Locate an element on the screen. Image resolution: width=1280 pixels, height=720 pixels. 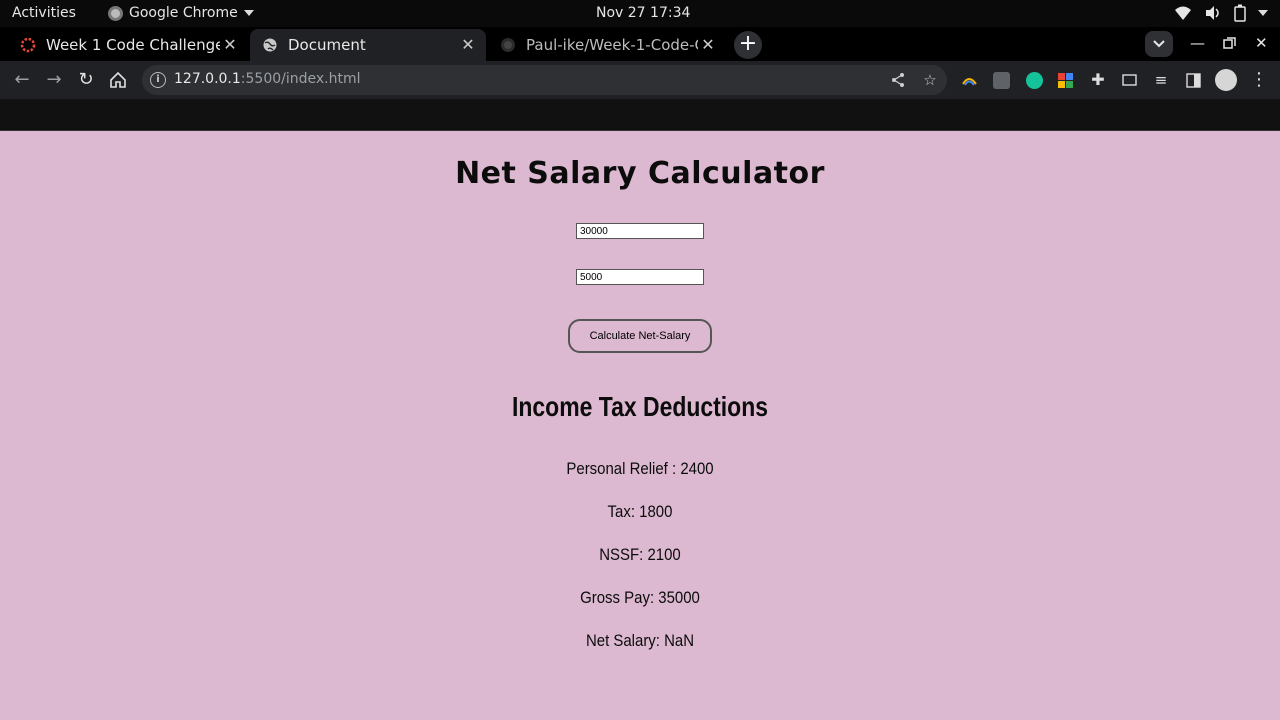
tab-search-button is located at coordinates (1159, 44).